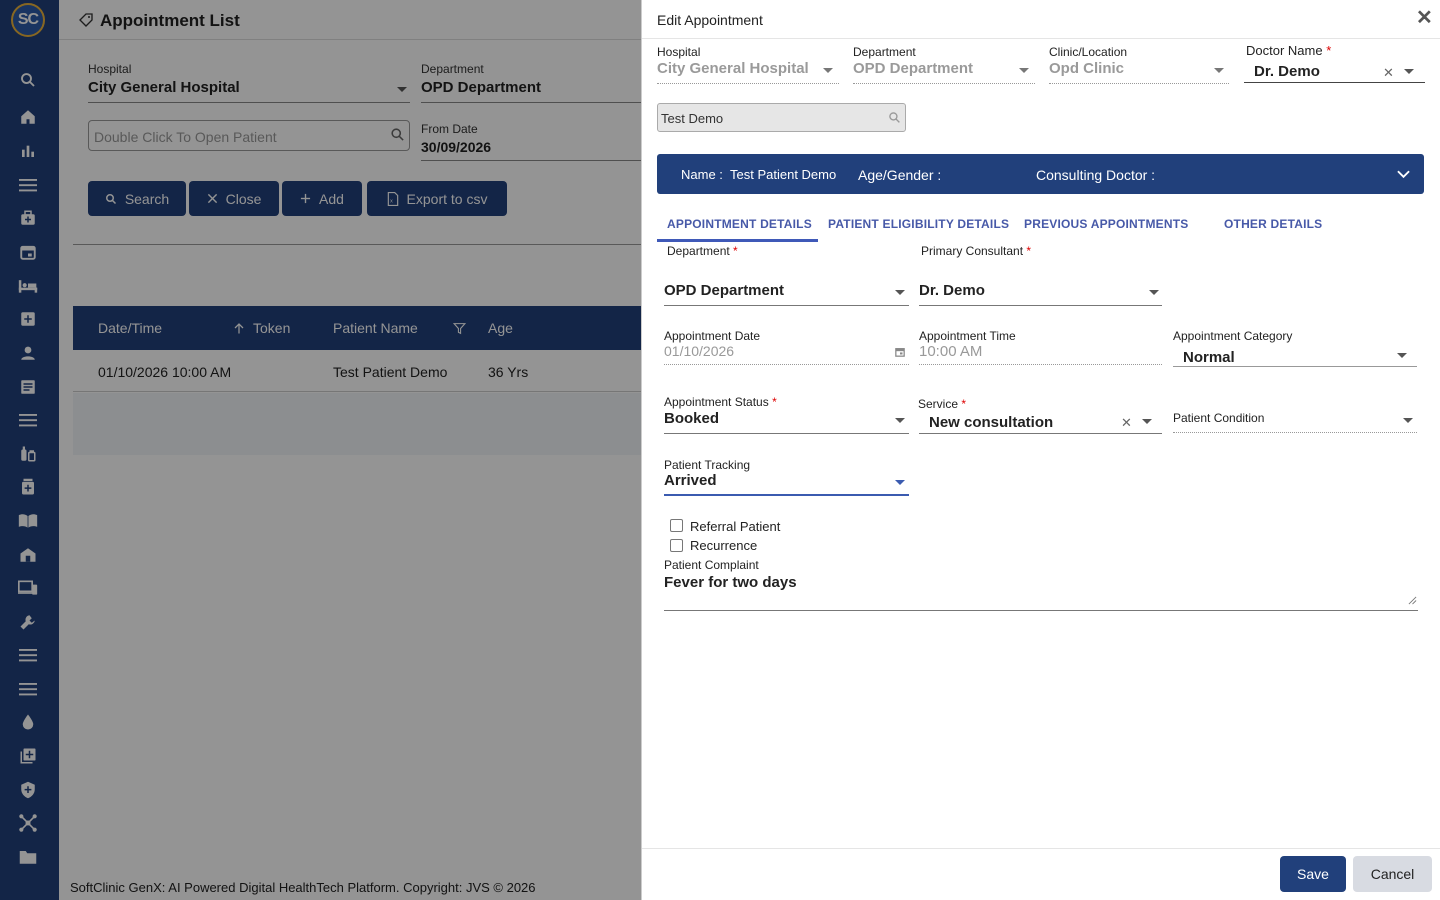 The image size is (1440, 900). What do you see at coordinates (1295, 366) in the screenshot?
I see `category-underline` at bounding box center [1295, 366].